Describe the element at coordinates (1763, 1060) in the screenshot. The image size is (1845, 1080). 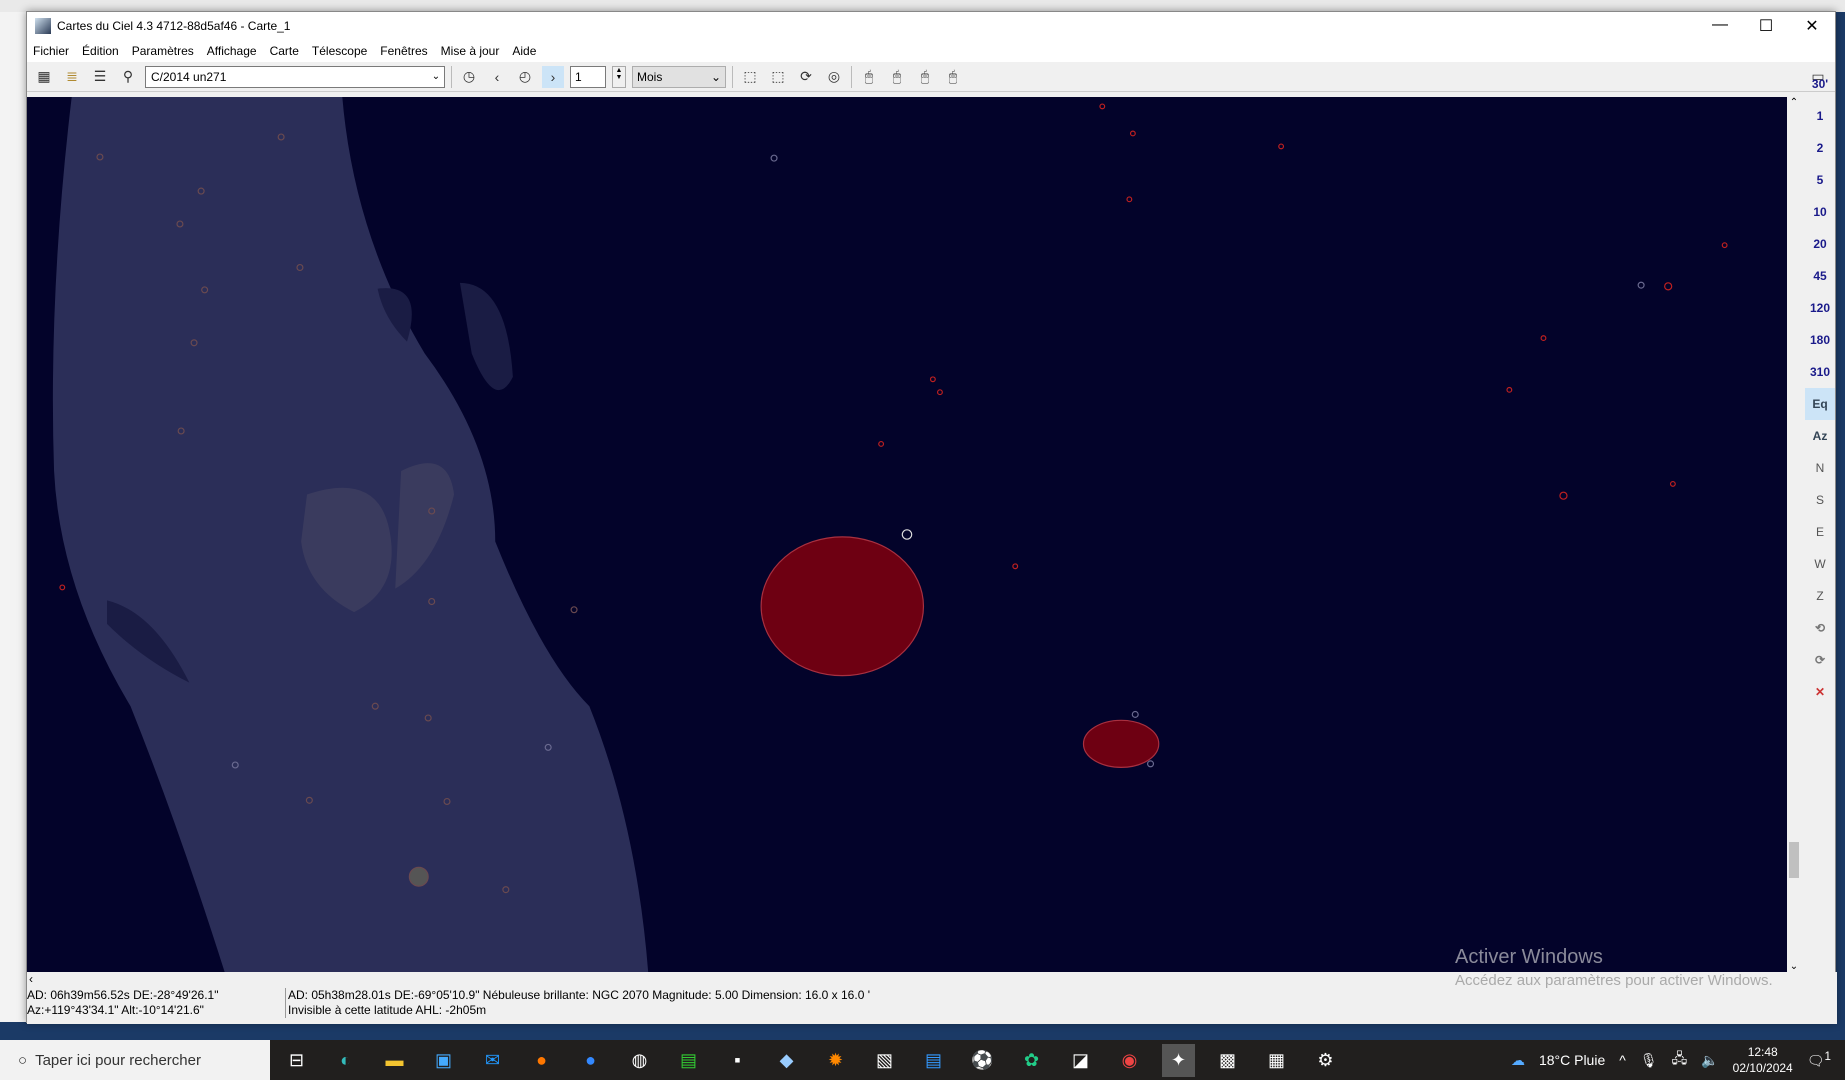
I see `clock: 12:48 02/10/2024` at that location.